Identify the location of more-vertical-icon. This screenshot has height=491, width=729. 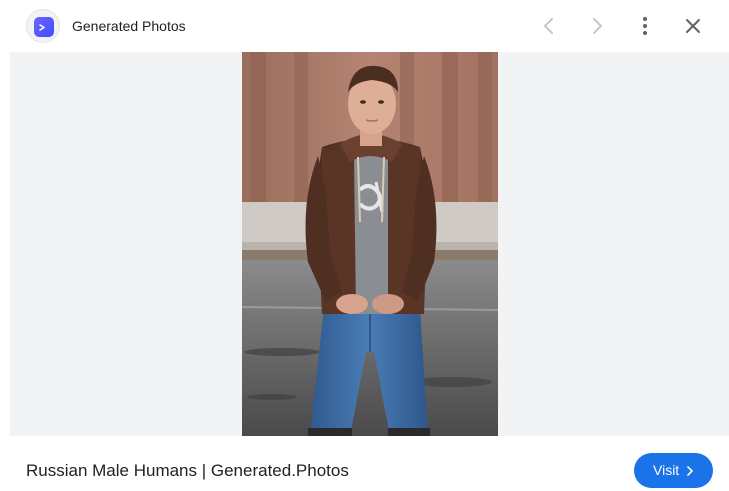
(645, 26).